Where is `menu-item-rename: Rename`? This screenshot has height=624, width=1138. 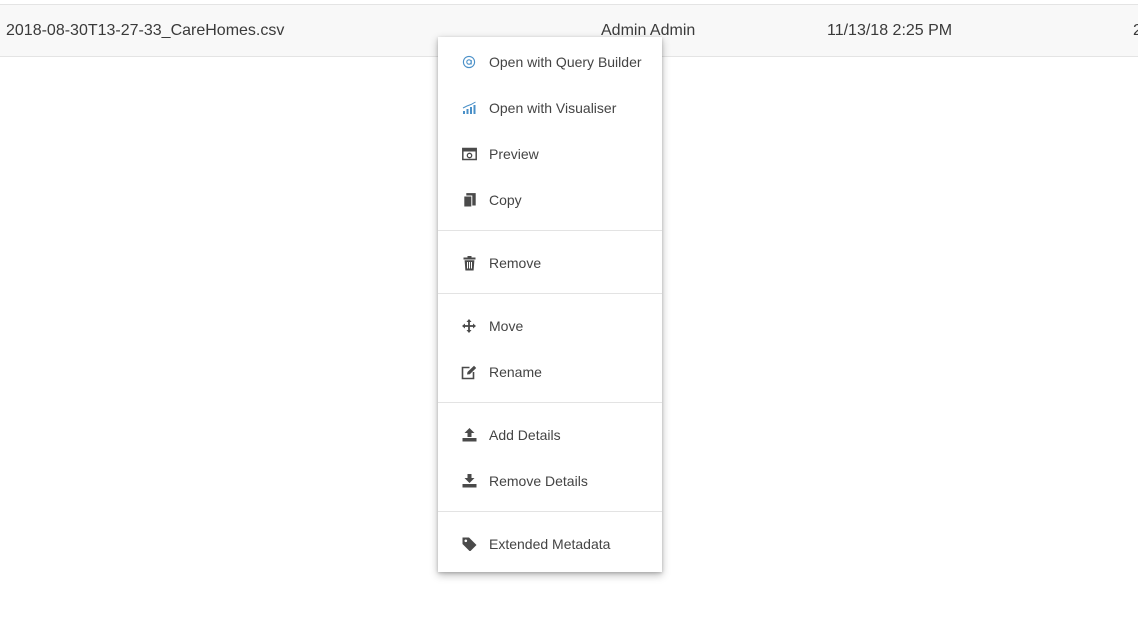
menu-item-rename: Rename is located at coordinates (550, 372).